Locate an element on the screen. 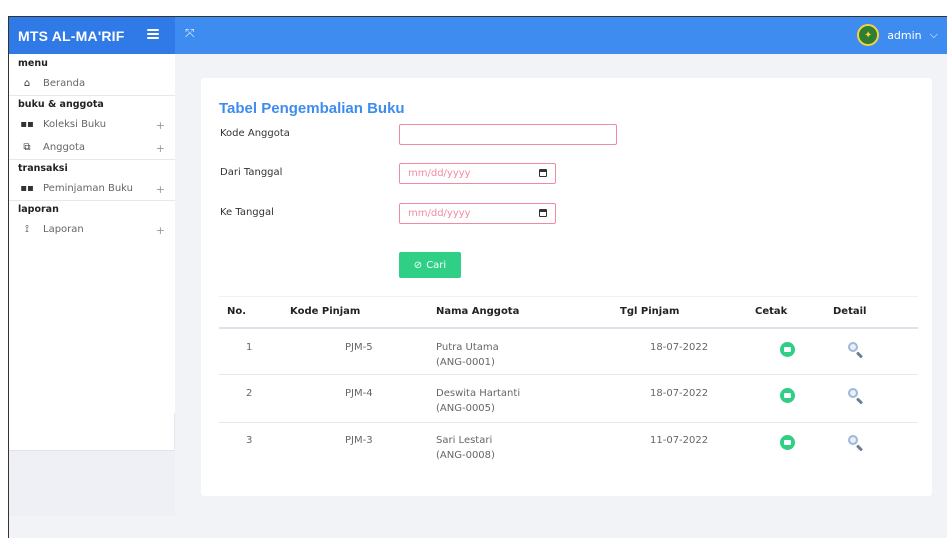 The width and height of the screenshot is (947, 538). cell-tgl-pinjam: 11-07-2022 is located at coordinates (679, 440).